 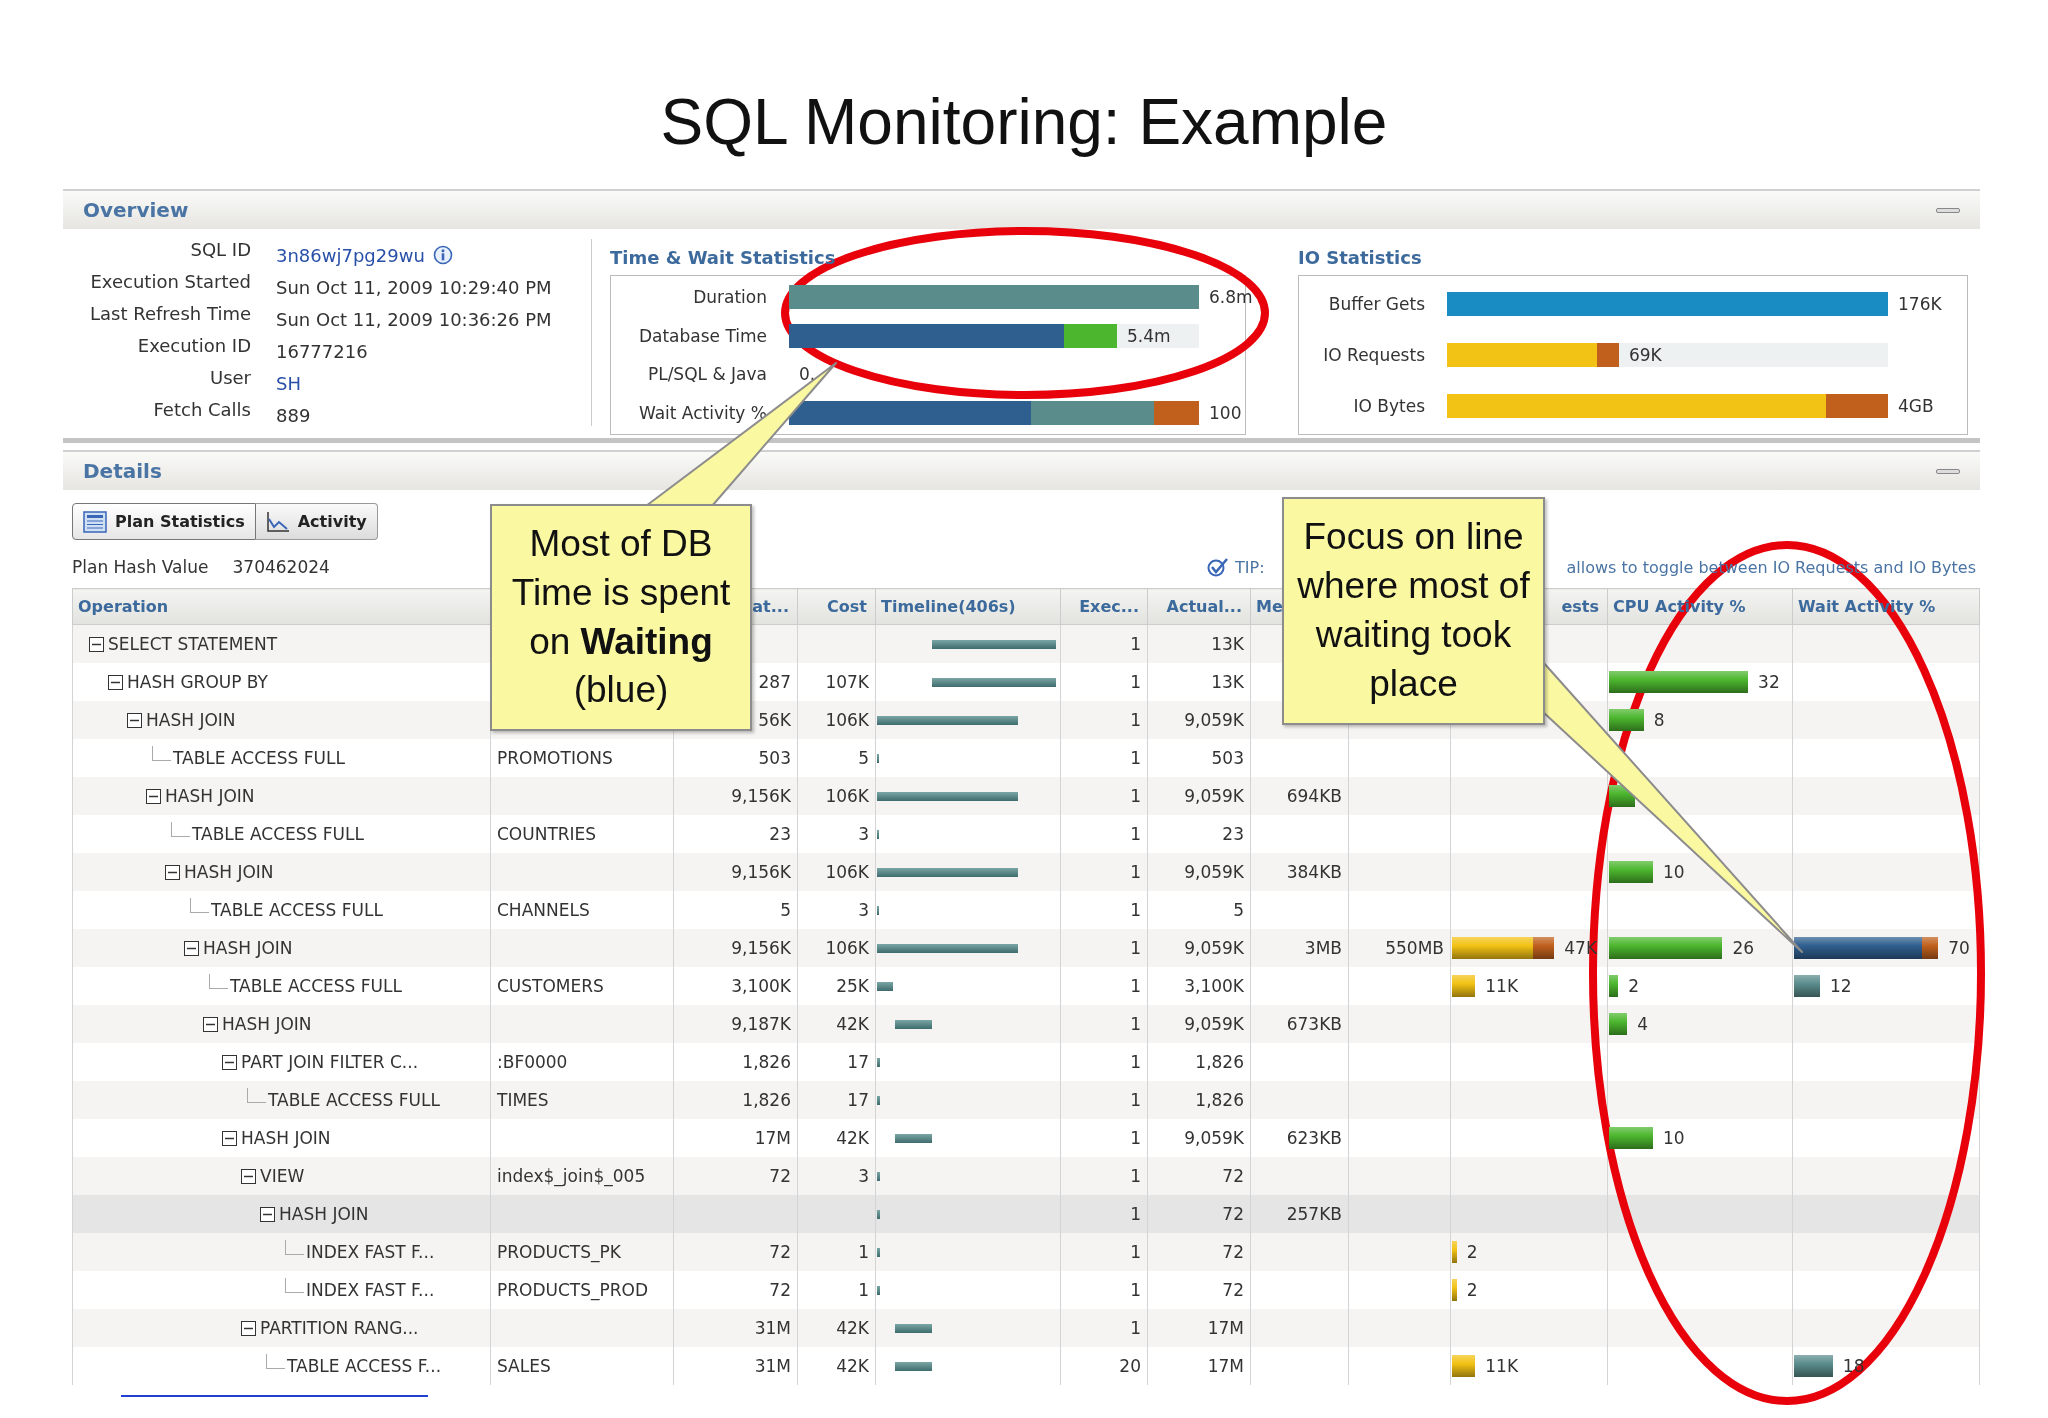 I want to click on stat-label: Database Time, so click(x=702, y=335).